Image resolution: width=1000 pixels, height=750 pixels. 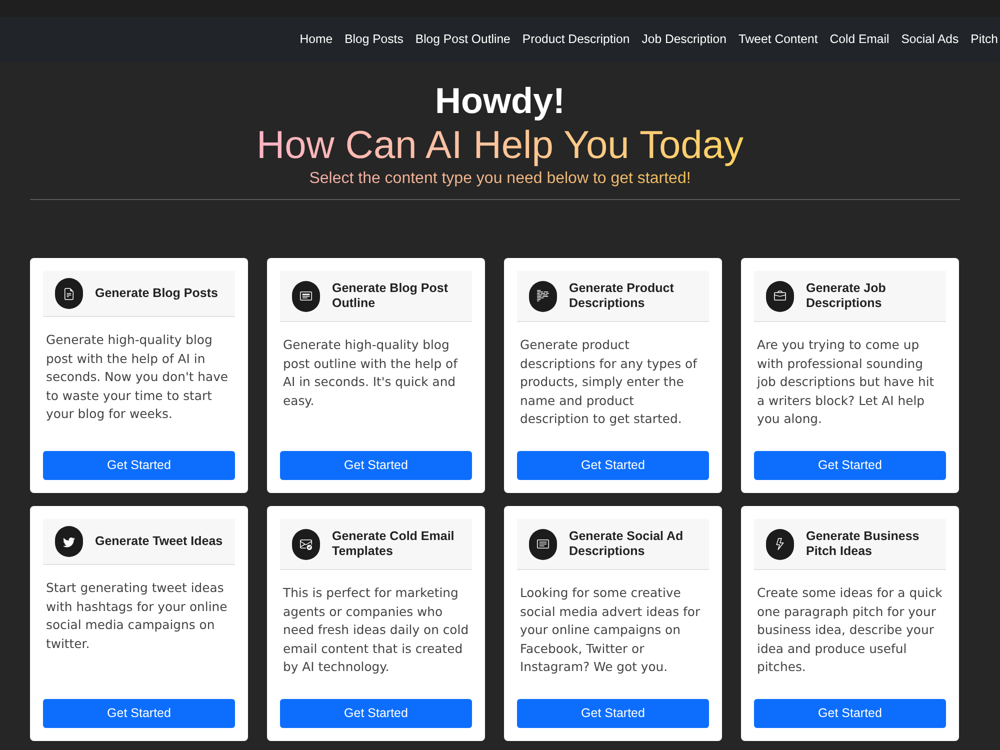 I want to click on nav-link: Product Description, so click(x=576, y=39).